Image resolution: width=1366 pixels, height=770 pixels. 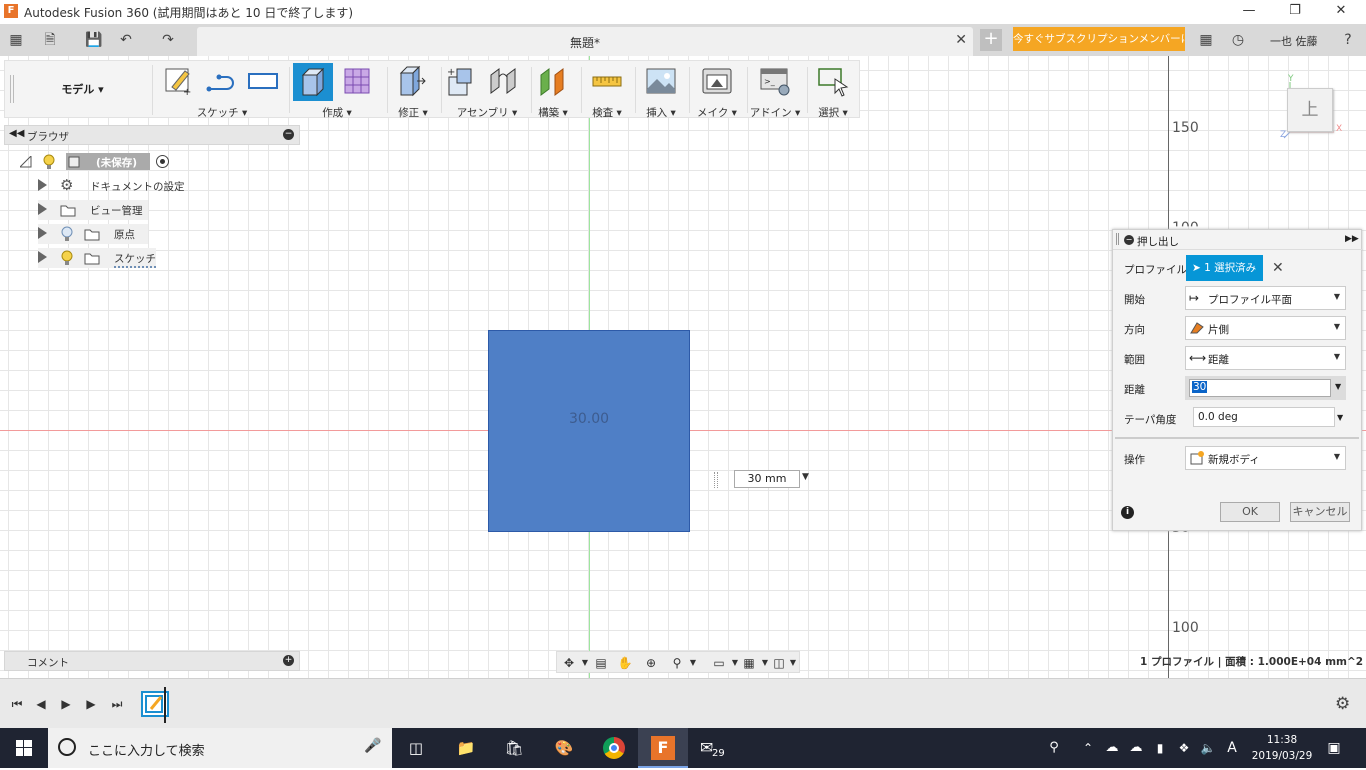 What do you see at coordinates (372, 746) in the screenshot?
I see `microphone-icon: 🎤` at bounding box center [372, 746].